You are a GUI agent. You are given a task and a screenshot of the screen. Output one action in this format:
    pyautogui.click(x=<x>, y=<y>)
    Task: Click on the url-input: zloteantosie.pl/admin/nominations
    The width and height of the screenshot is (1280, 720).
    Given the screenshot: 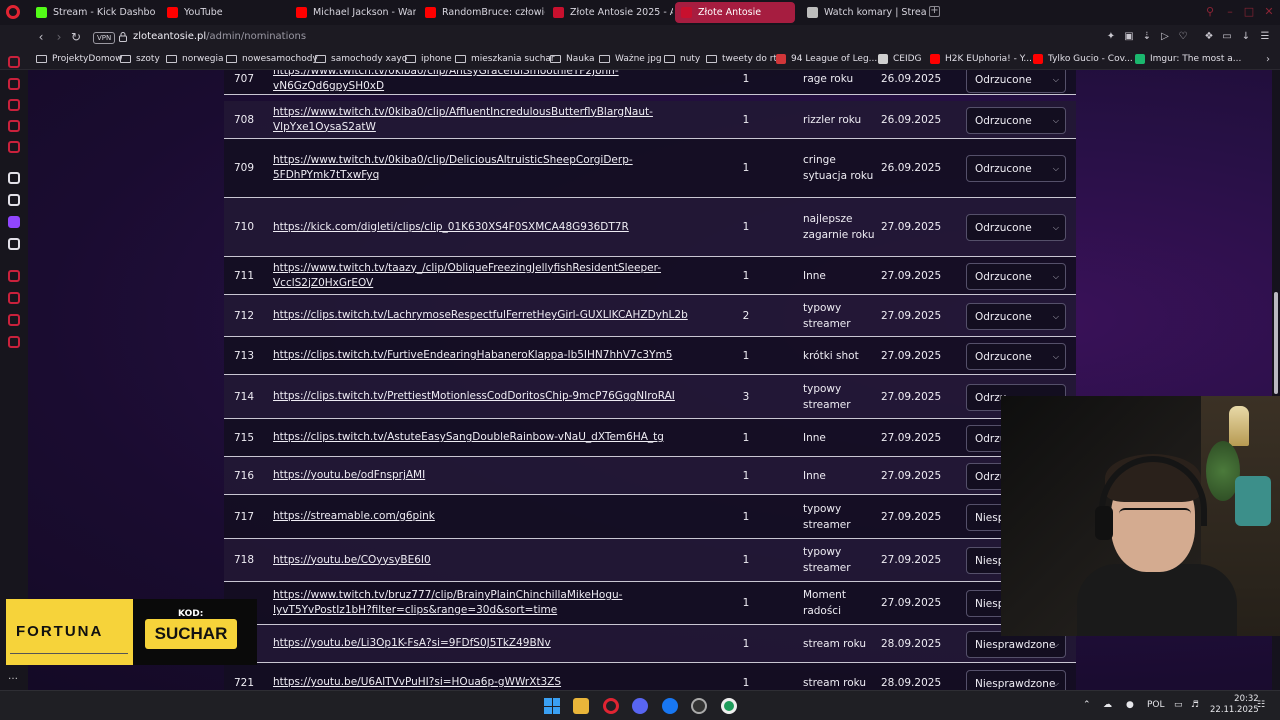 What is the action you would take?
    pyautogui.click(x=219, y=36)
    